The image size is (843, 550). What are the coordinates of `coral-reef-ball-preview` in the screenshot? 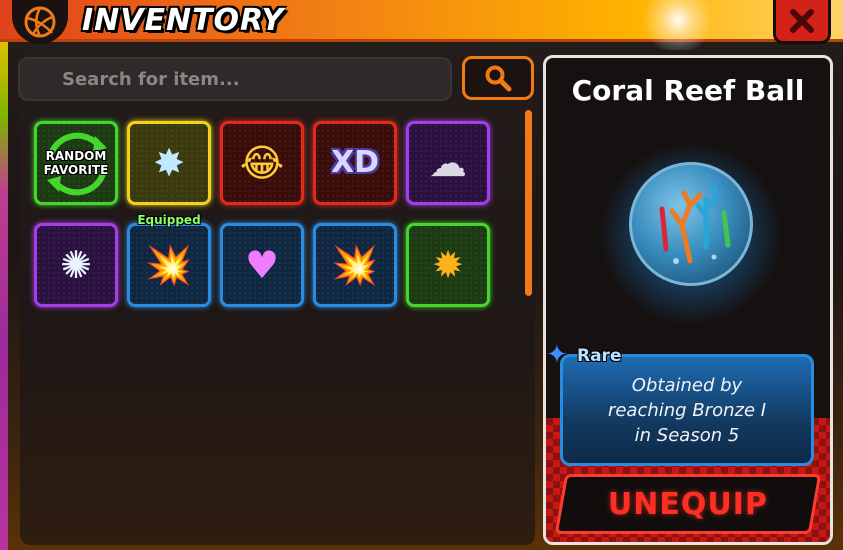 It's located at (691, 224).